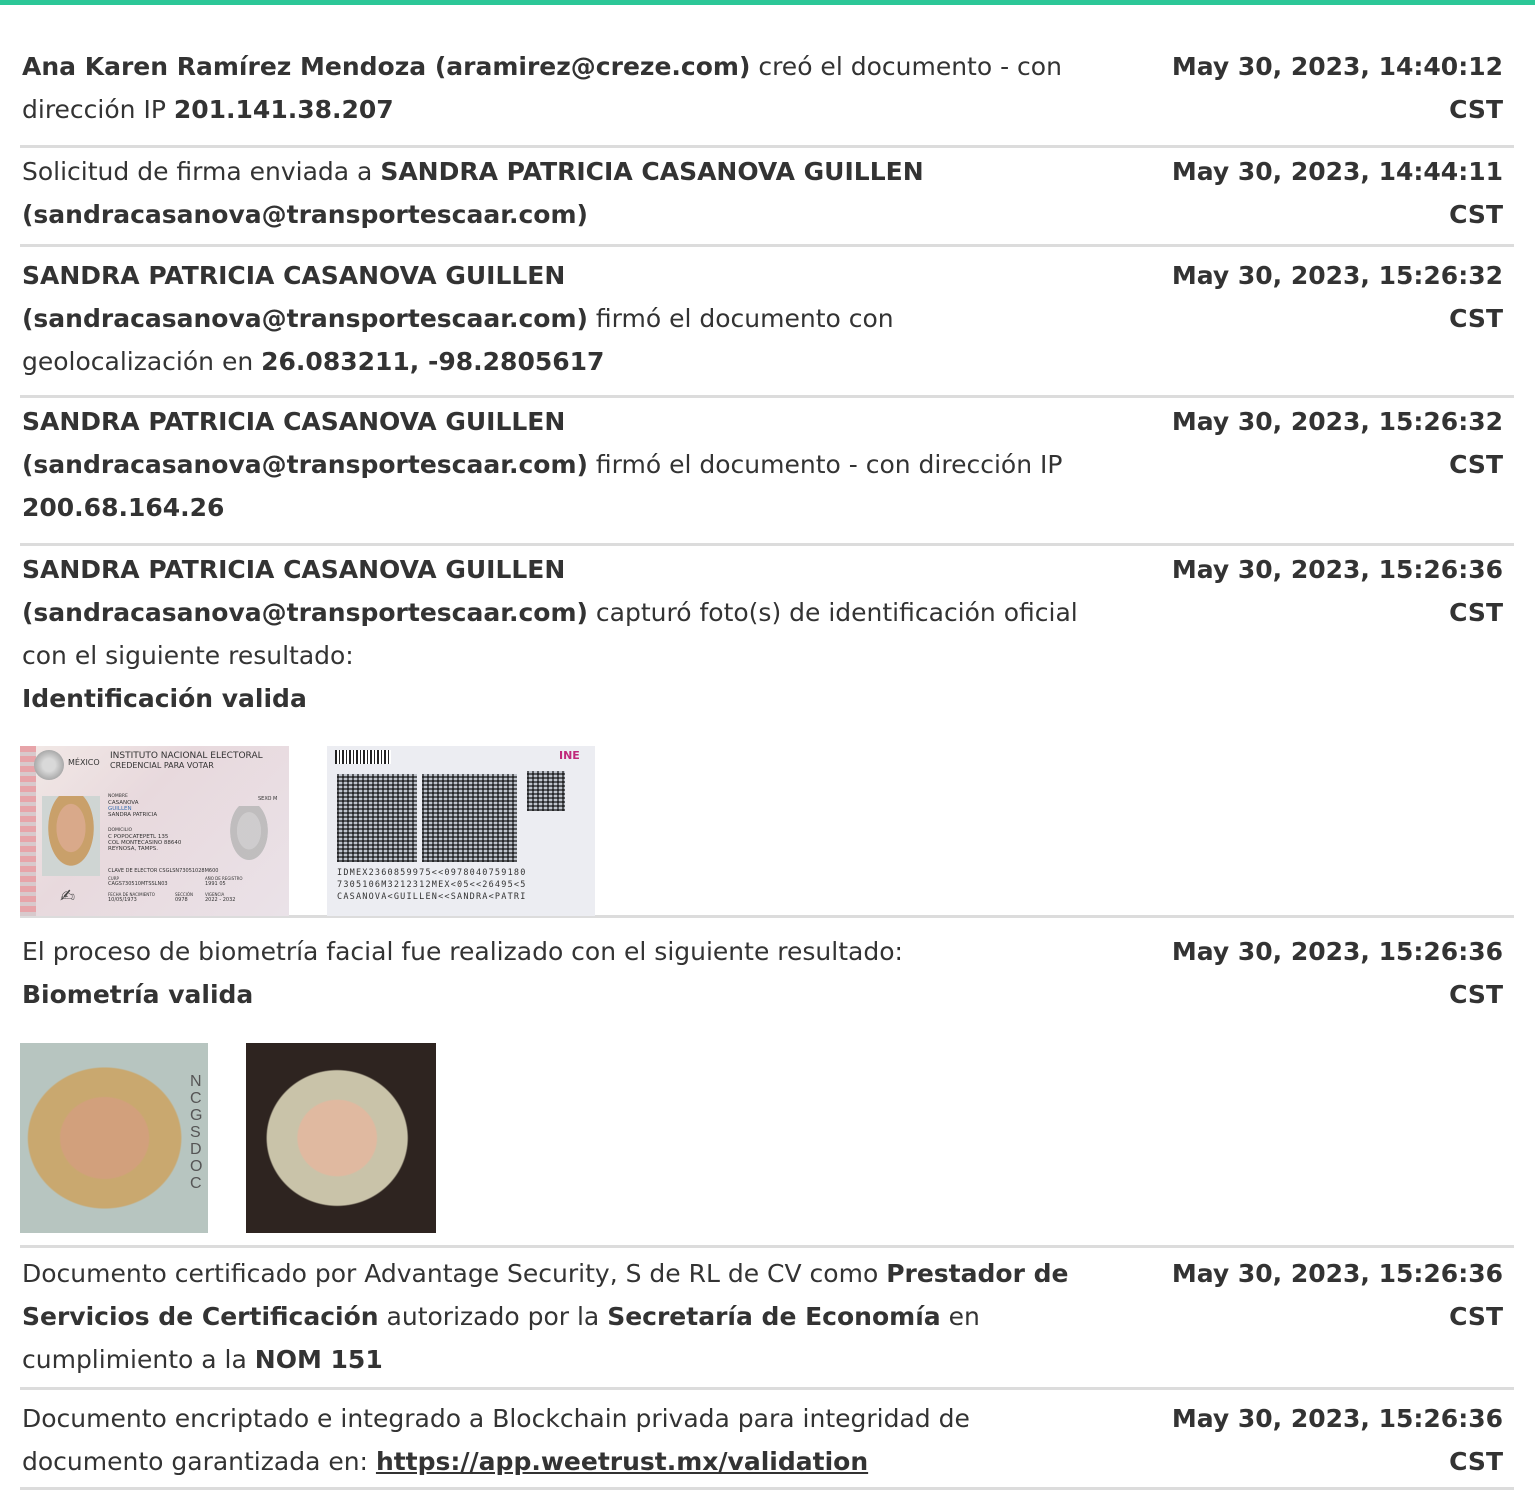  I want to click on card-address-line: REYNOSA, TAMPS., so click(133, 849).